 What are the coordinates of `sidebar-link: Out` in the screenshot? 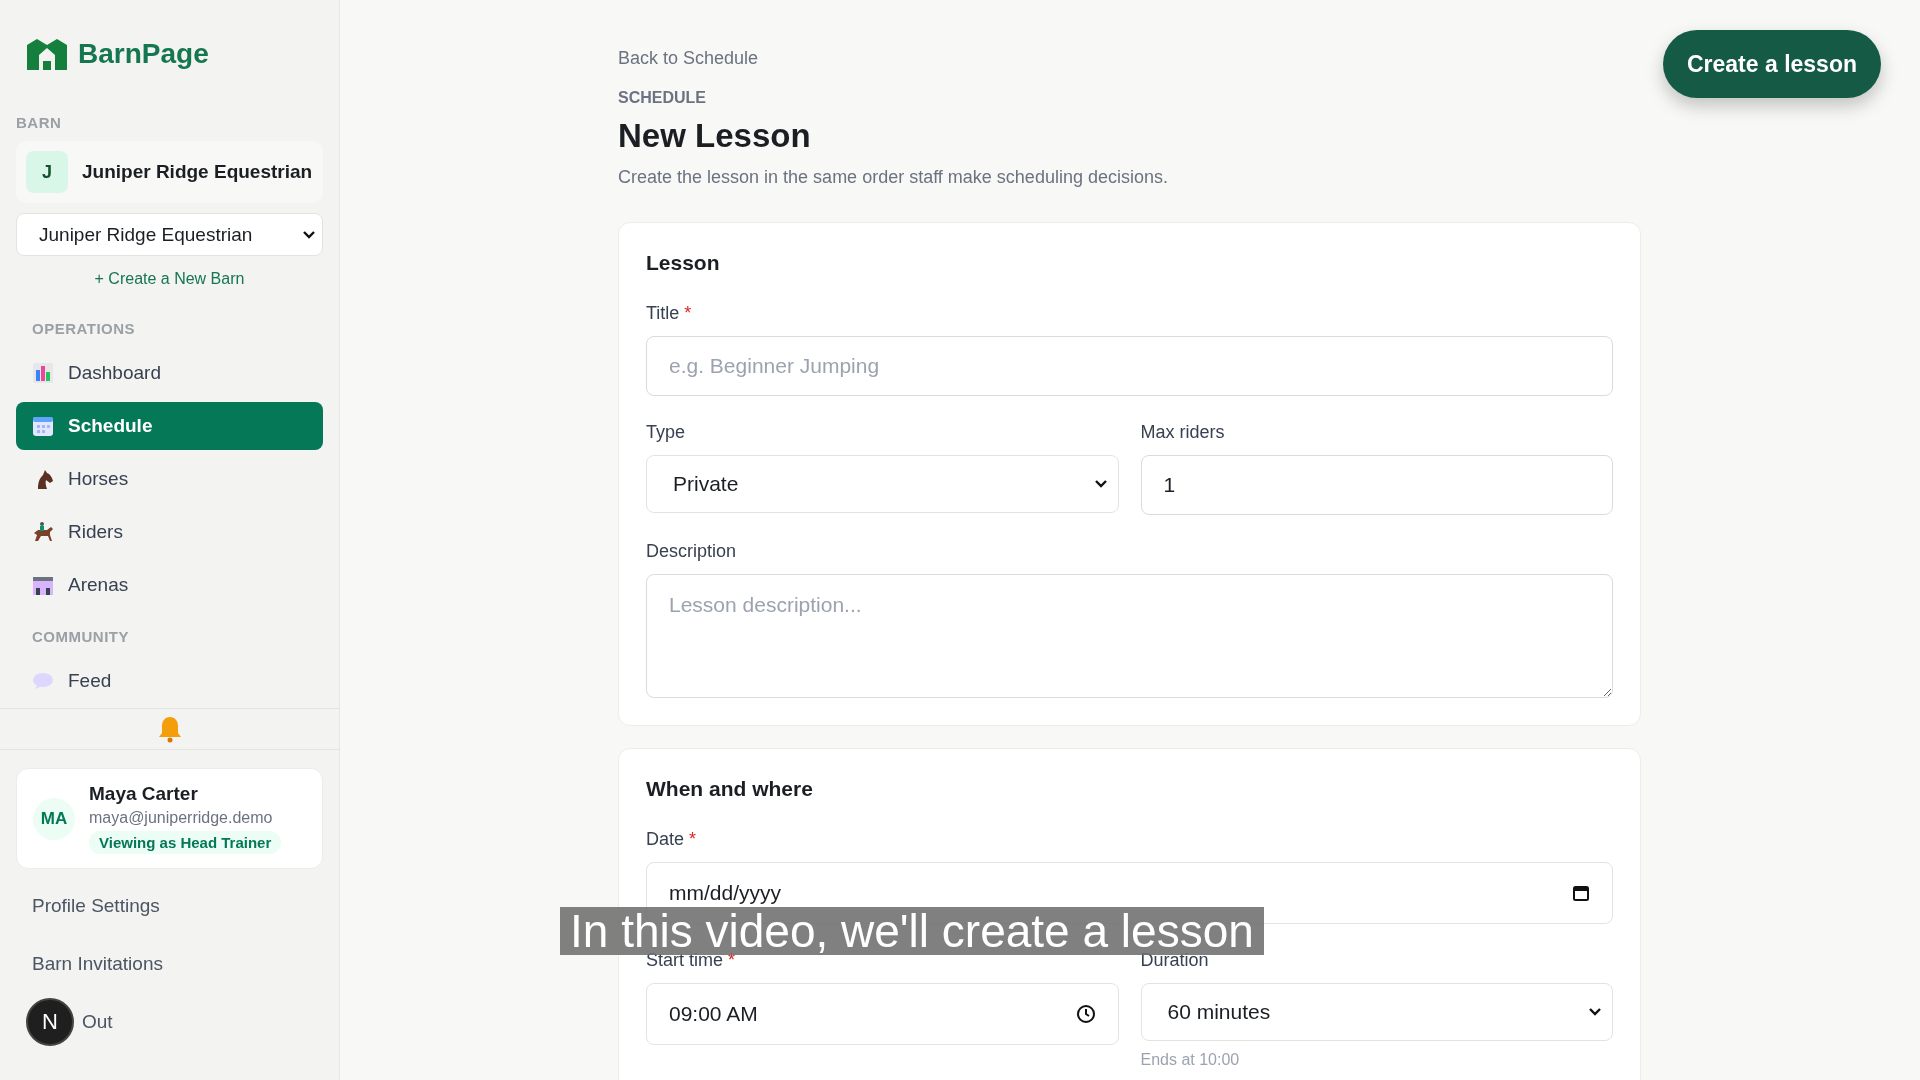 It's located at (97, 1022).